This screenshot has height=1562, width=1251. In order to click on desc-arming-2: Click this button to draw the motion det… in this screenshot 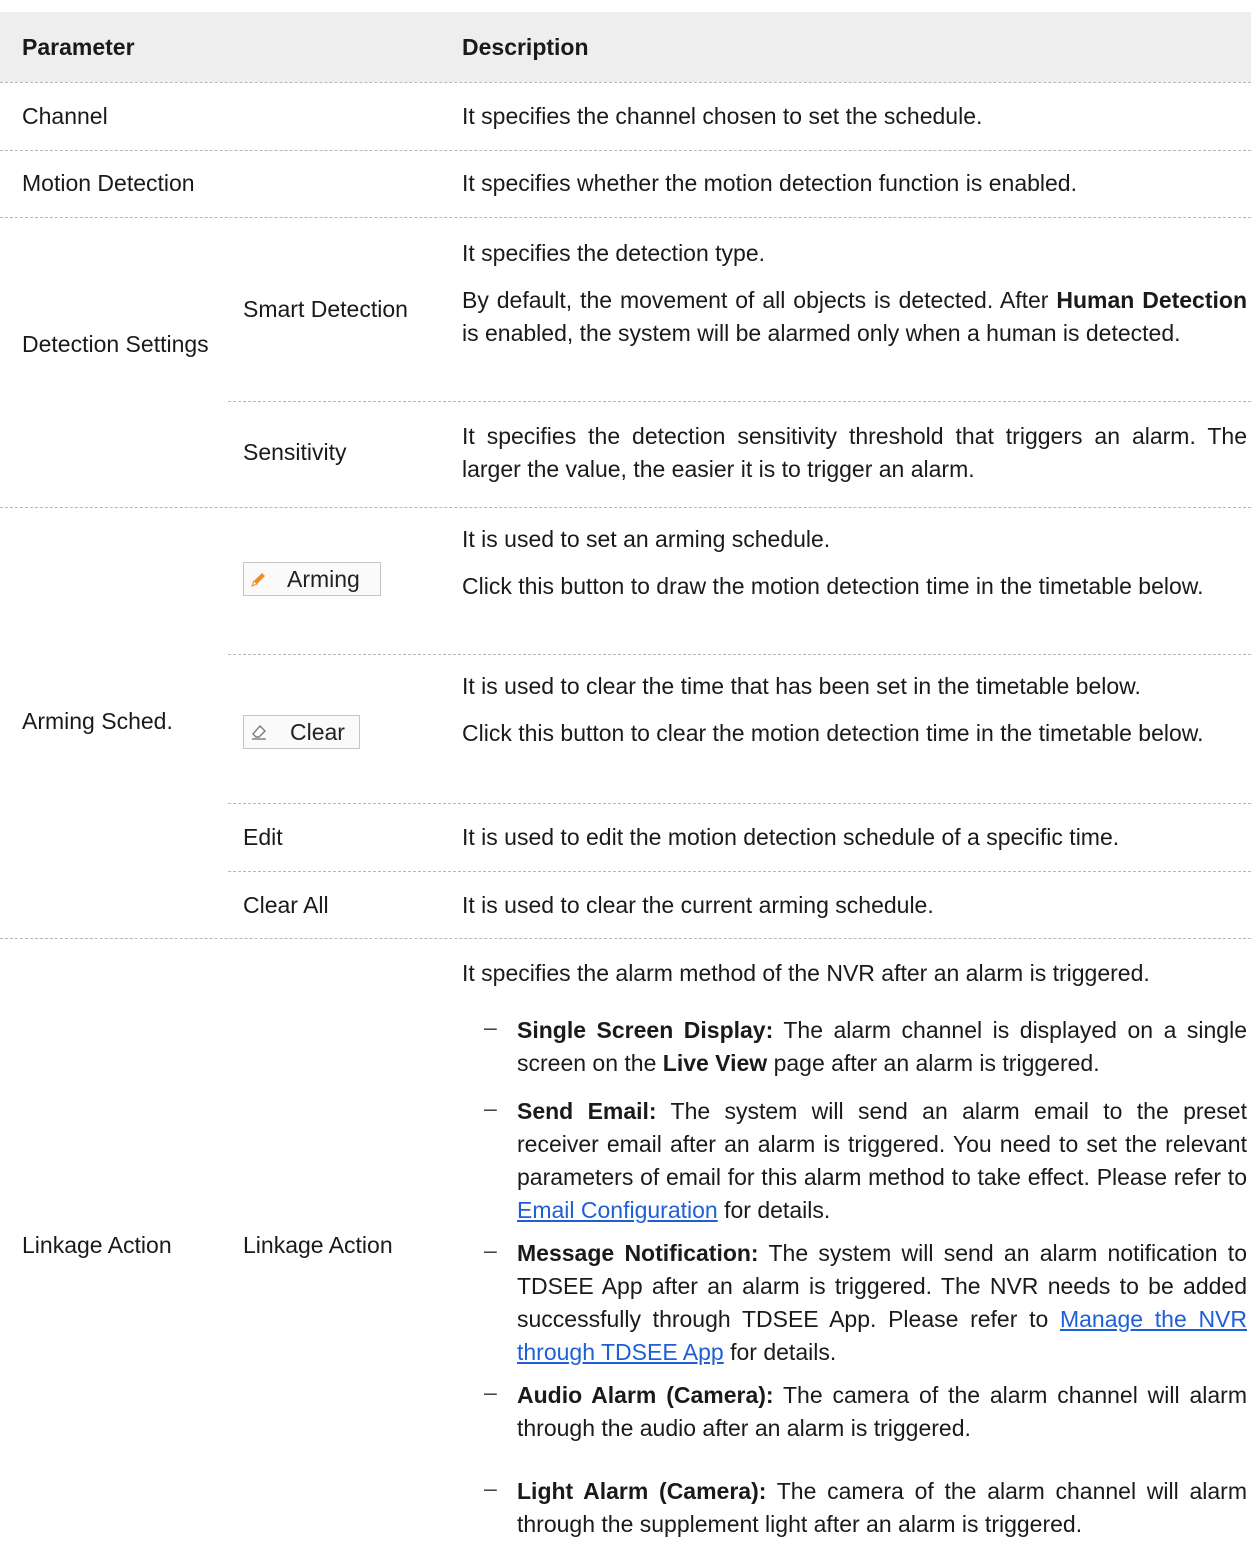, I will do `click(833, 586)`.